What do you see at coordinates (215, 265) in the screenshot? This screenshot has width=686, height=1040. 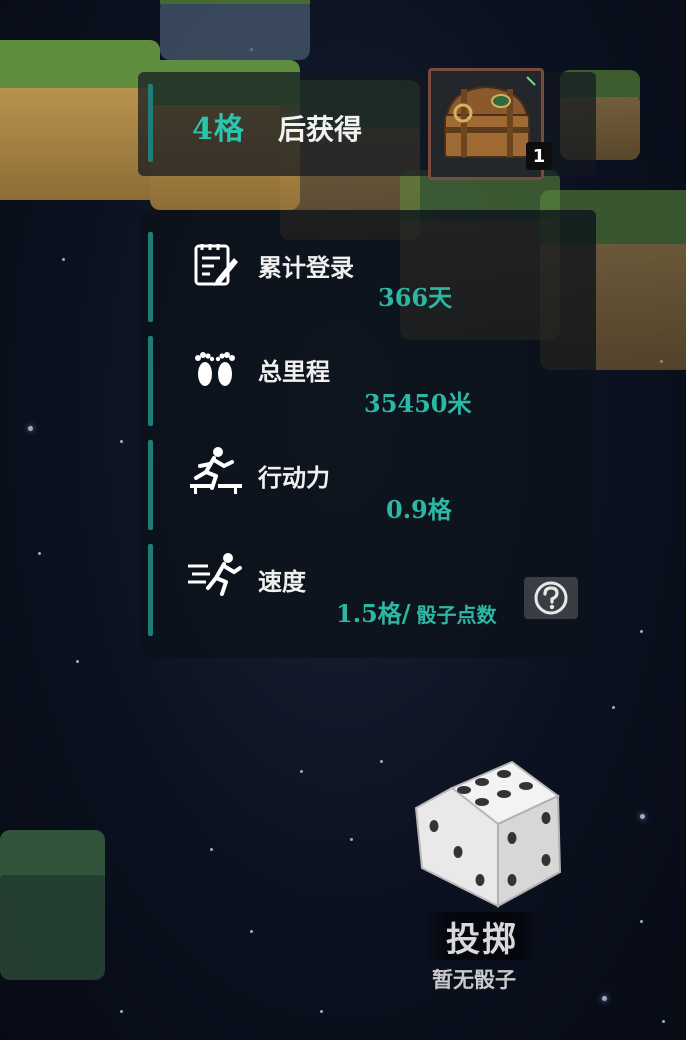 I see `notepad-pencil-icon` at bounding box center [215, 265].